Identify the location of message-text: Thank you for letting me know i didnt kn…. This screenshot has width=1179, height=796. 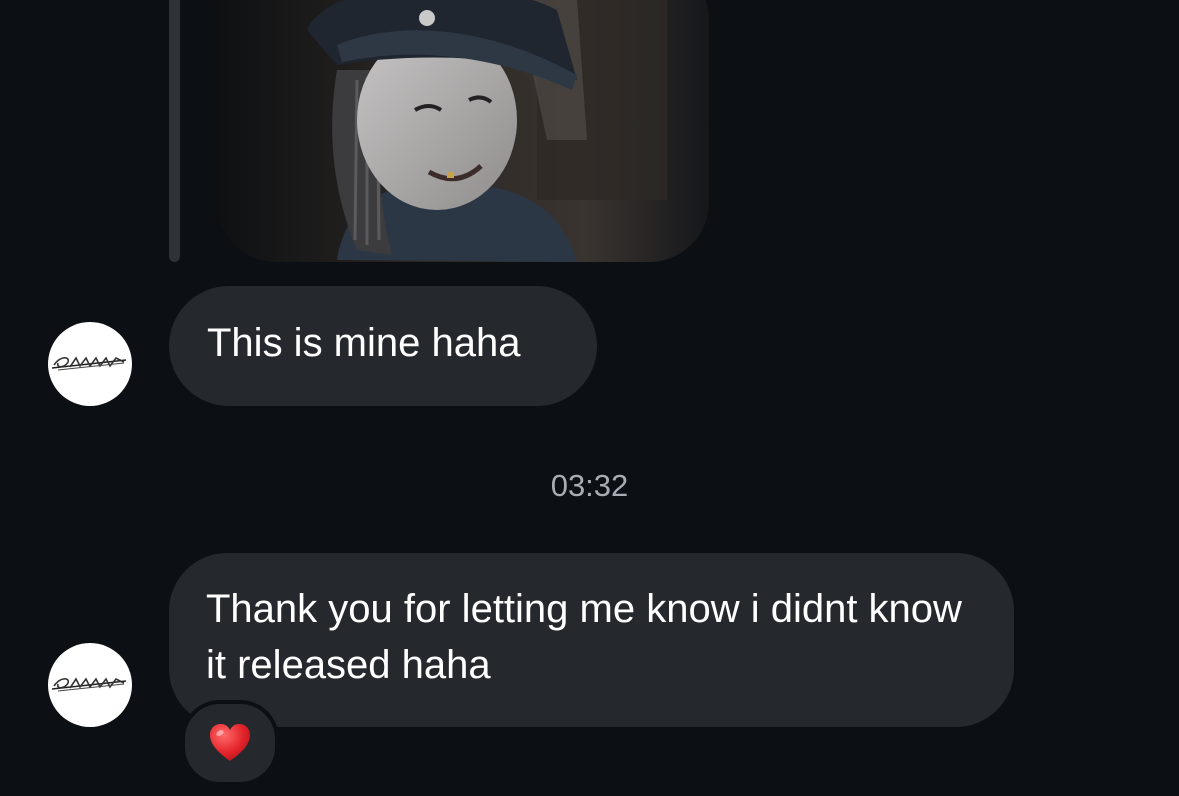
(584, 637).